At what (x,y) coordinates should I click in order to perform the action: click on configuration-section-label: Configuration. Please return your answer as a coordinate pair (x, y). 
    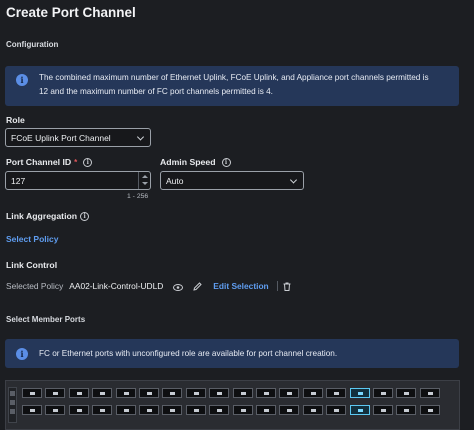
    Looking at the image, I should click on (32, 44).